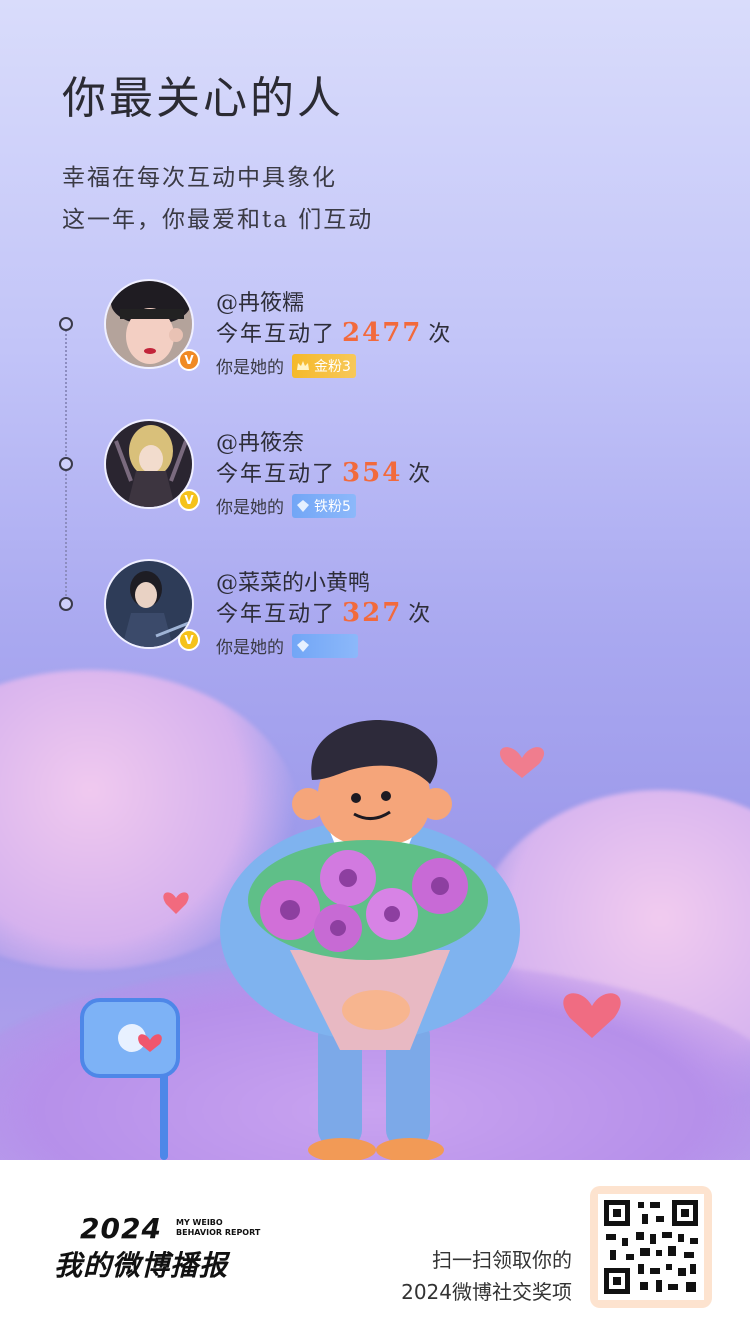 This screenshot has height=1334, width=750. Describe the element at coordinates (332, 366) in the screenshot. I see `fan-badge-label: 金粉3` at that location.